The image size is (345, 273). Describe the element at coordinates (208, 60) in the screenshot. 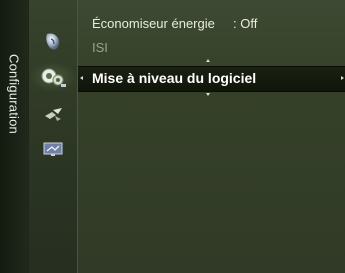

I see `scroll-up-arrow-icon` at that location.